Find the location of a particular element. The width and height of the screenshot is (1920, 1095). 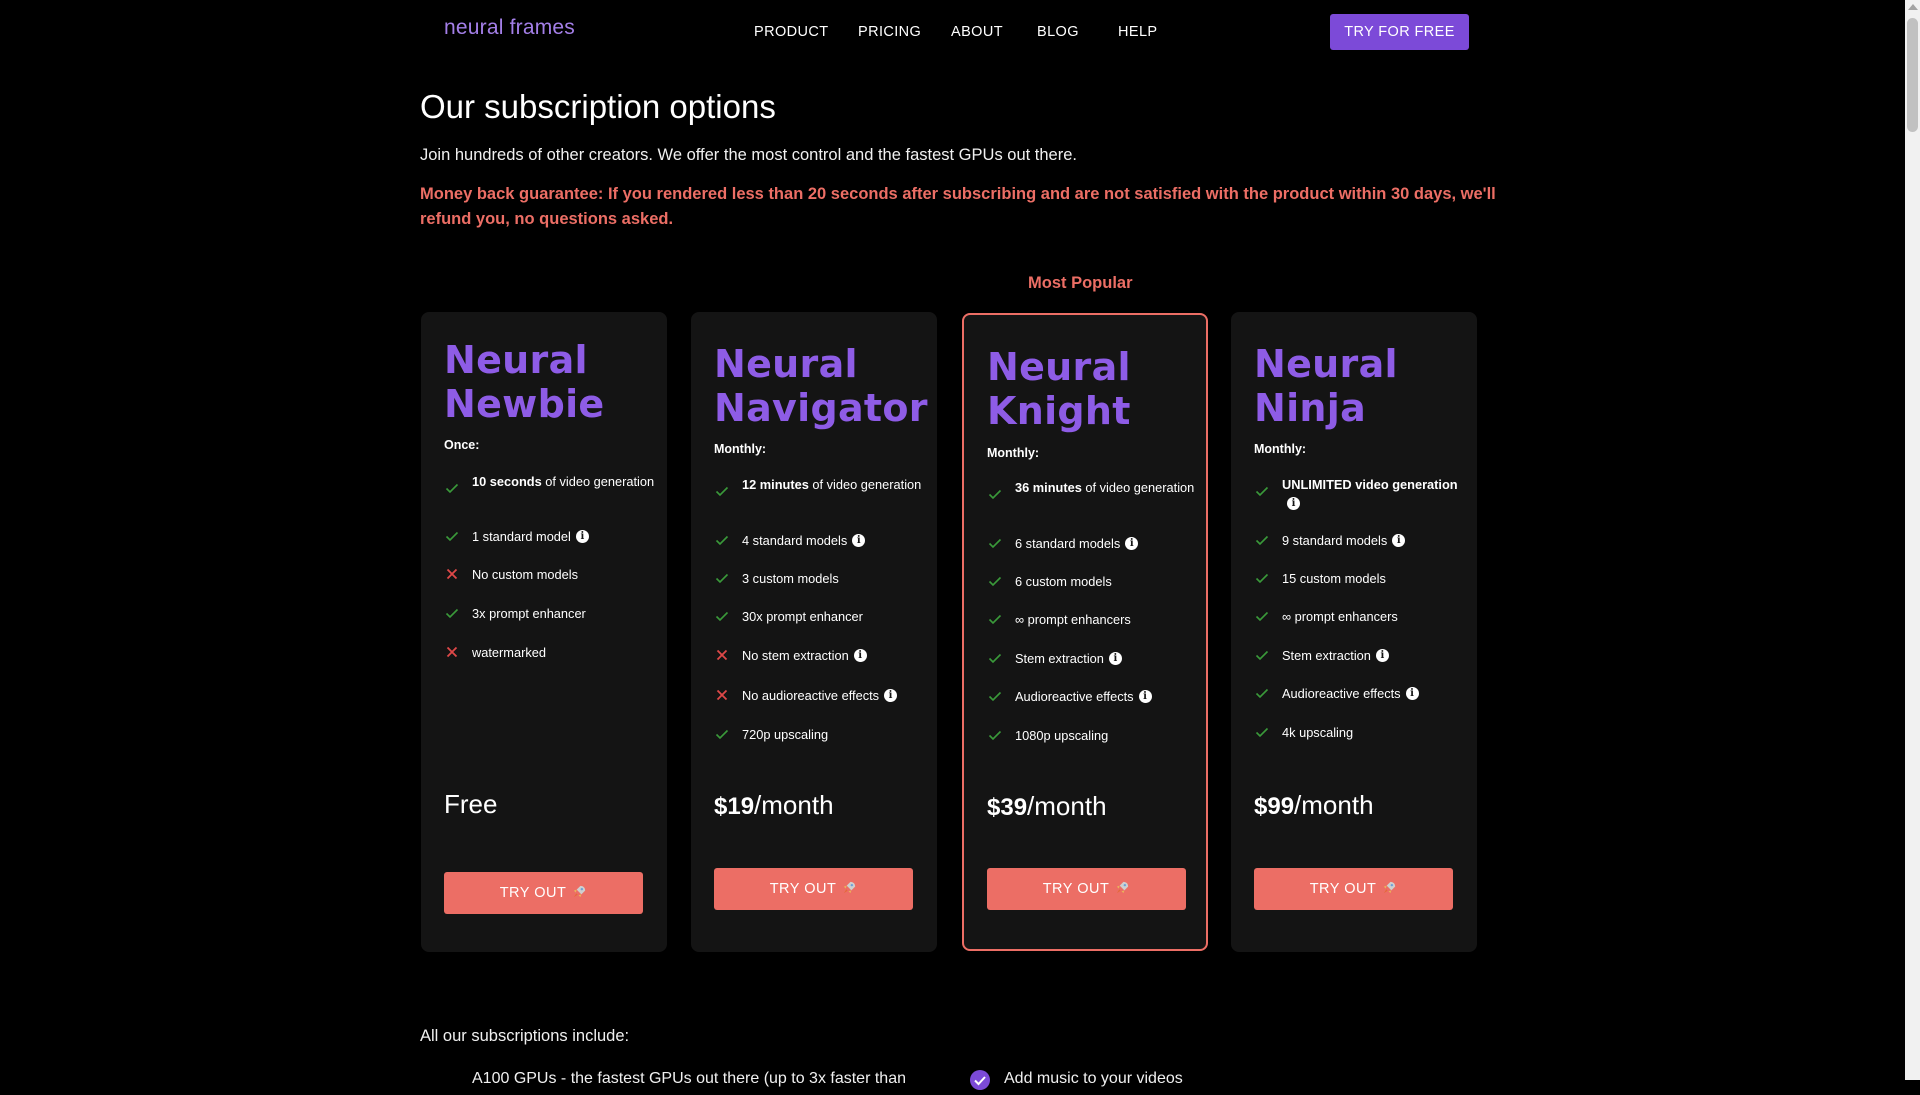

nav-pricing: PRICING is located at coordinates (889, 32).